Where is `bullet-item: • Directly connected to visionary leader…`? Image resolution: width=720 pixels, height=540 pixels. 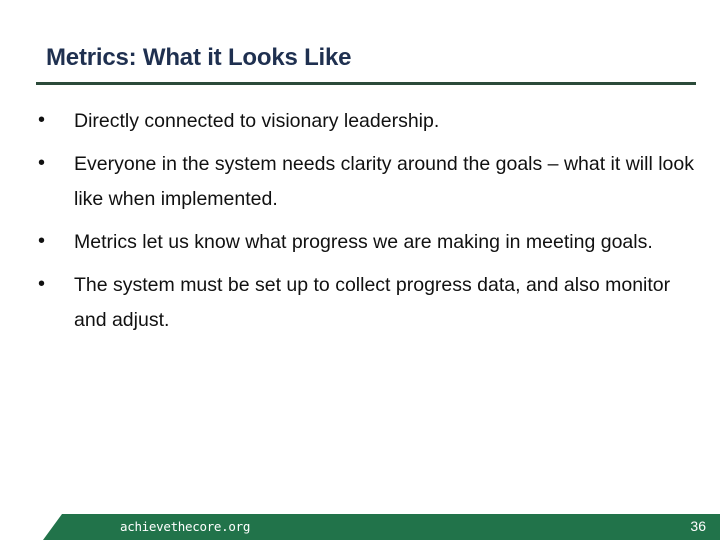 bullet-item: • Directly connected to visionary leader… is located at coordinates (368, 121).